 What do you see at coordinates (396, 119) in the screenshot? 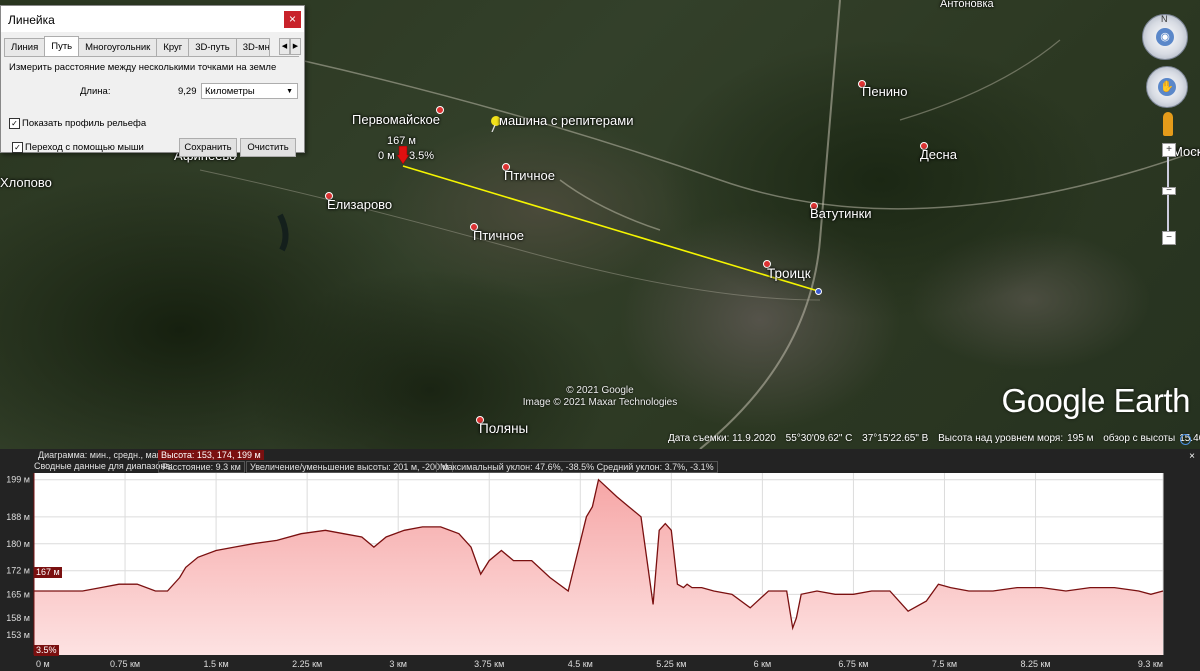
I see `place-pervomayskoe: Первомайское` at bounding box center [396, 119].